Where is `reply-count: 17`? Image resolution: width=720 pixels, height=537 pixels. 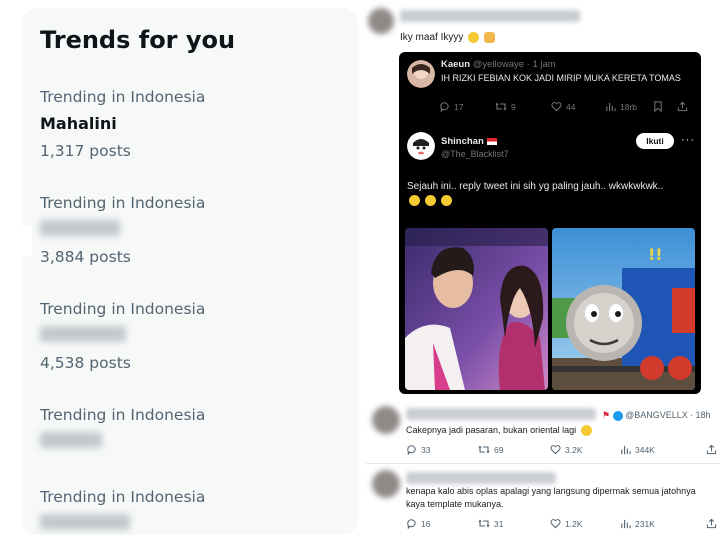 reply-count: 17 is located at coordinates (459, 106).